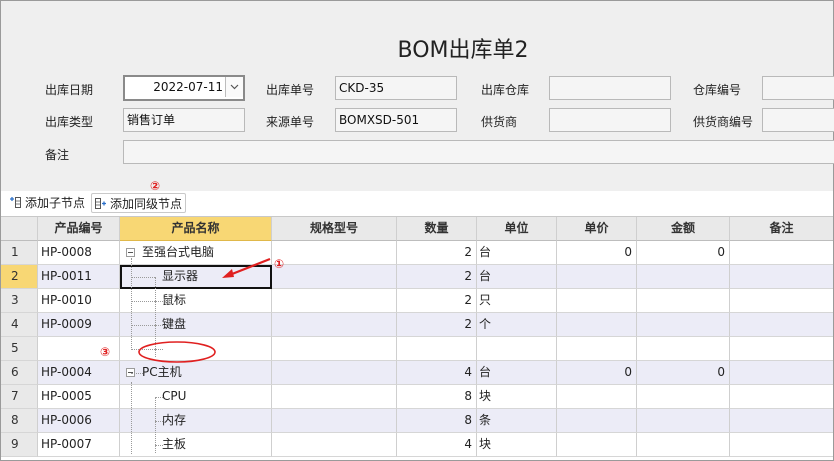 This screenshot has height=461, width=834. What do you see at coordinates (396, 120) in the screenshot?
I see `source-no-field: BOMXSD-501` at bounding box center [396, 120].